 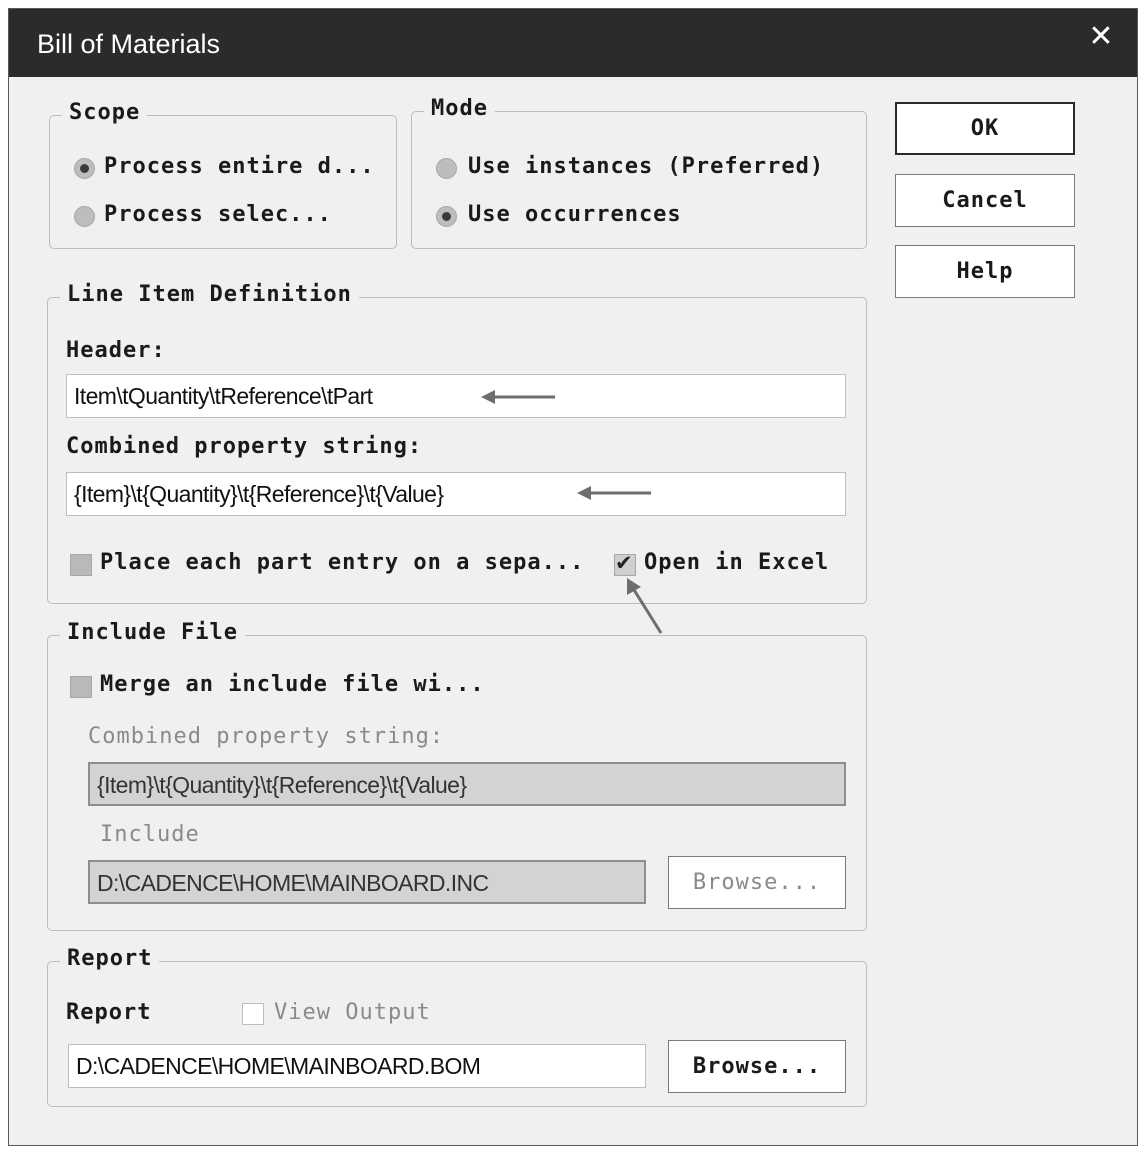 I want to click on close-icon: ✕, so click(x=1101, y=37).